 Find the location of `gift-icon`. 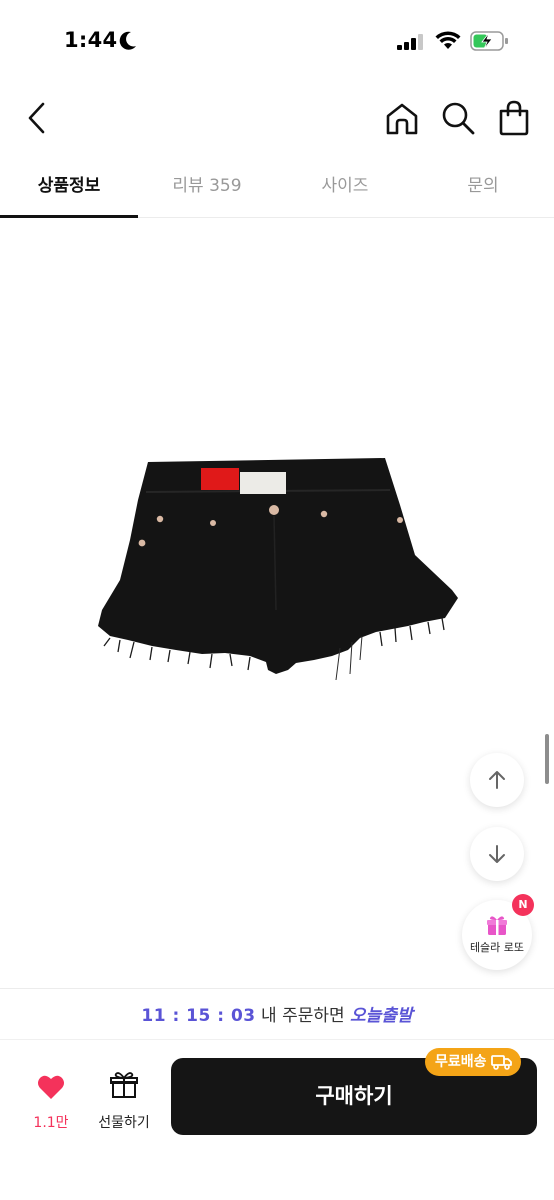

gift-icon is located at coordinates (497, 925).